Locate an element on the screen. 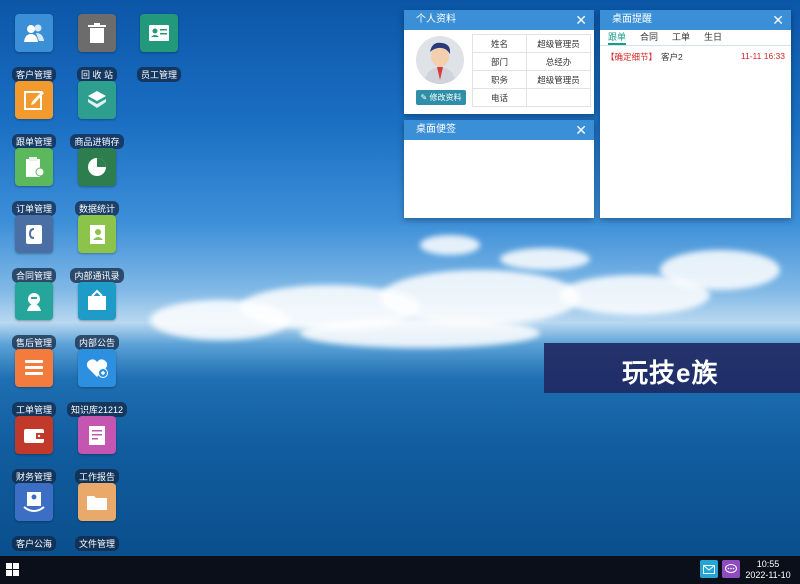  desktop-icon-client-pool: 客户公海 is located at coordinates (34, 517).